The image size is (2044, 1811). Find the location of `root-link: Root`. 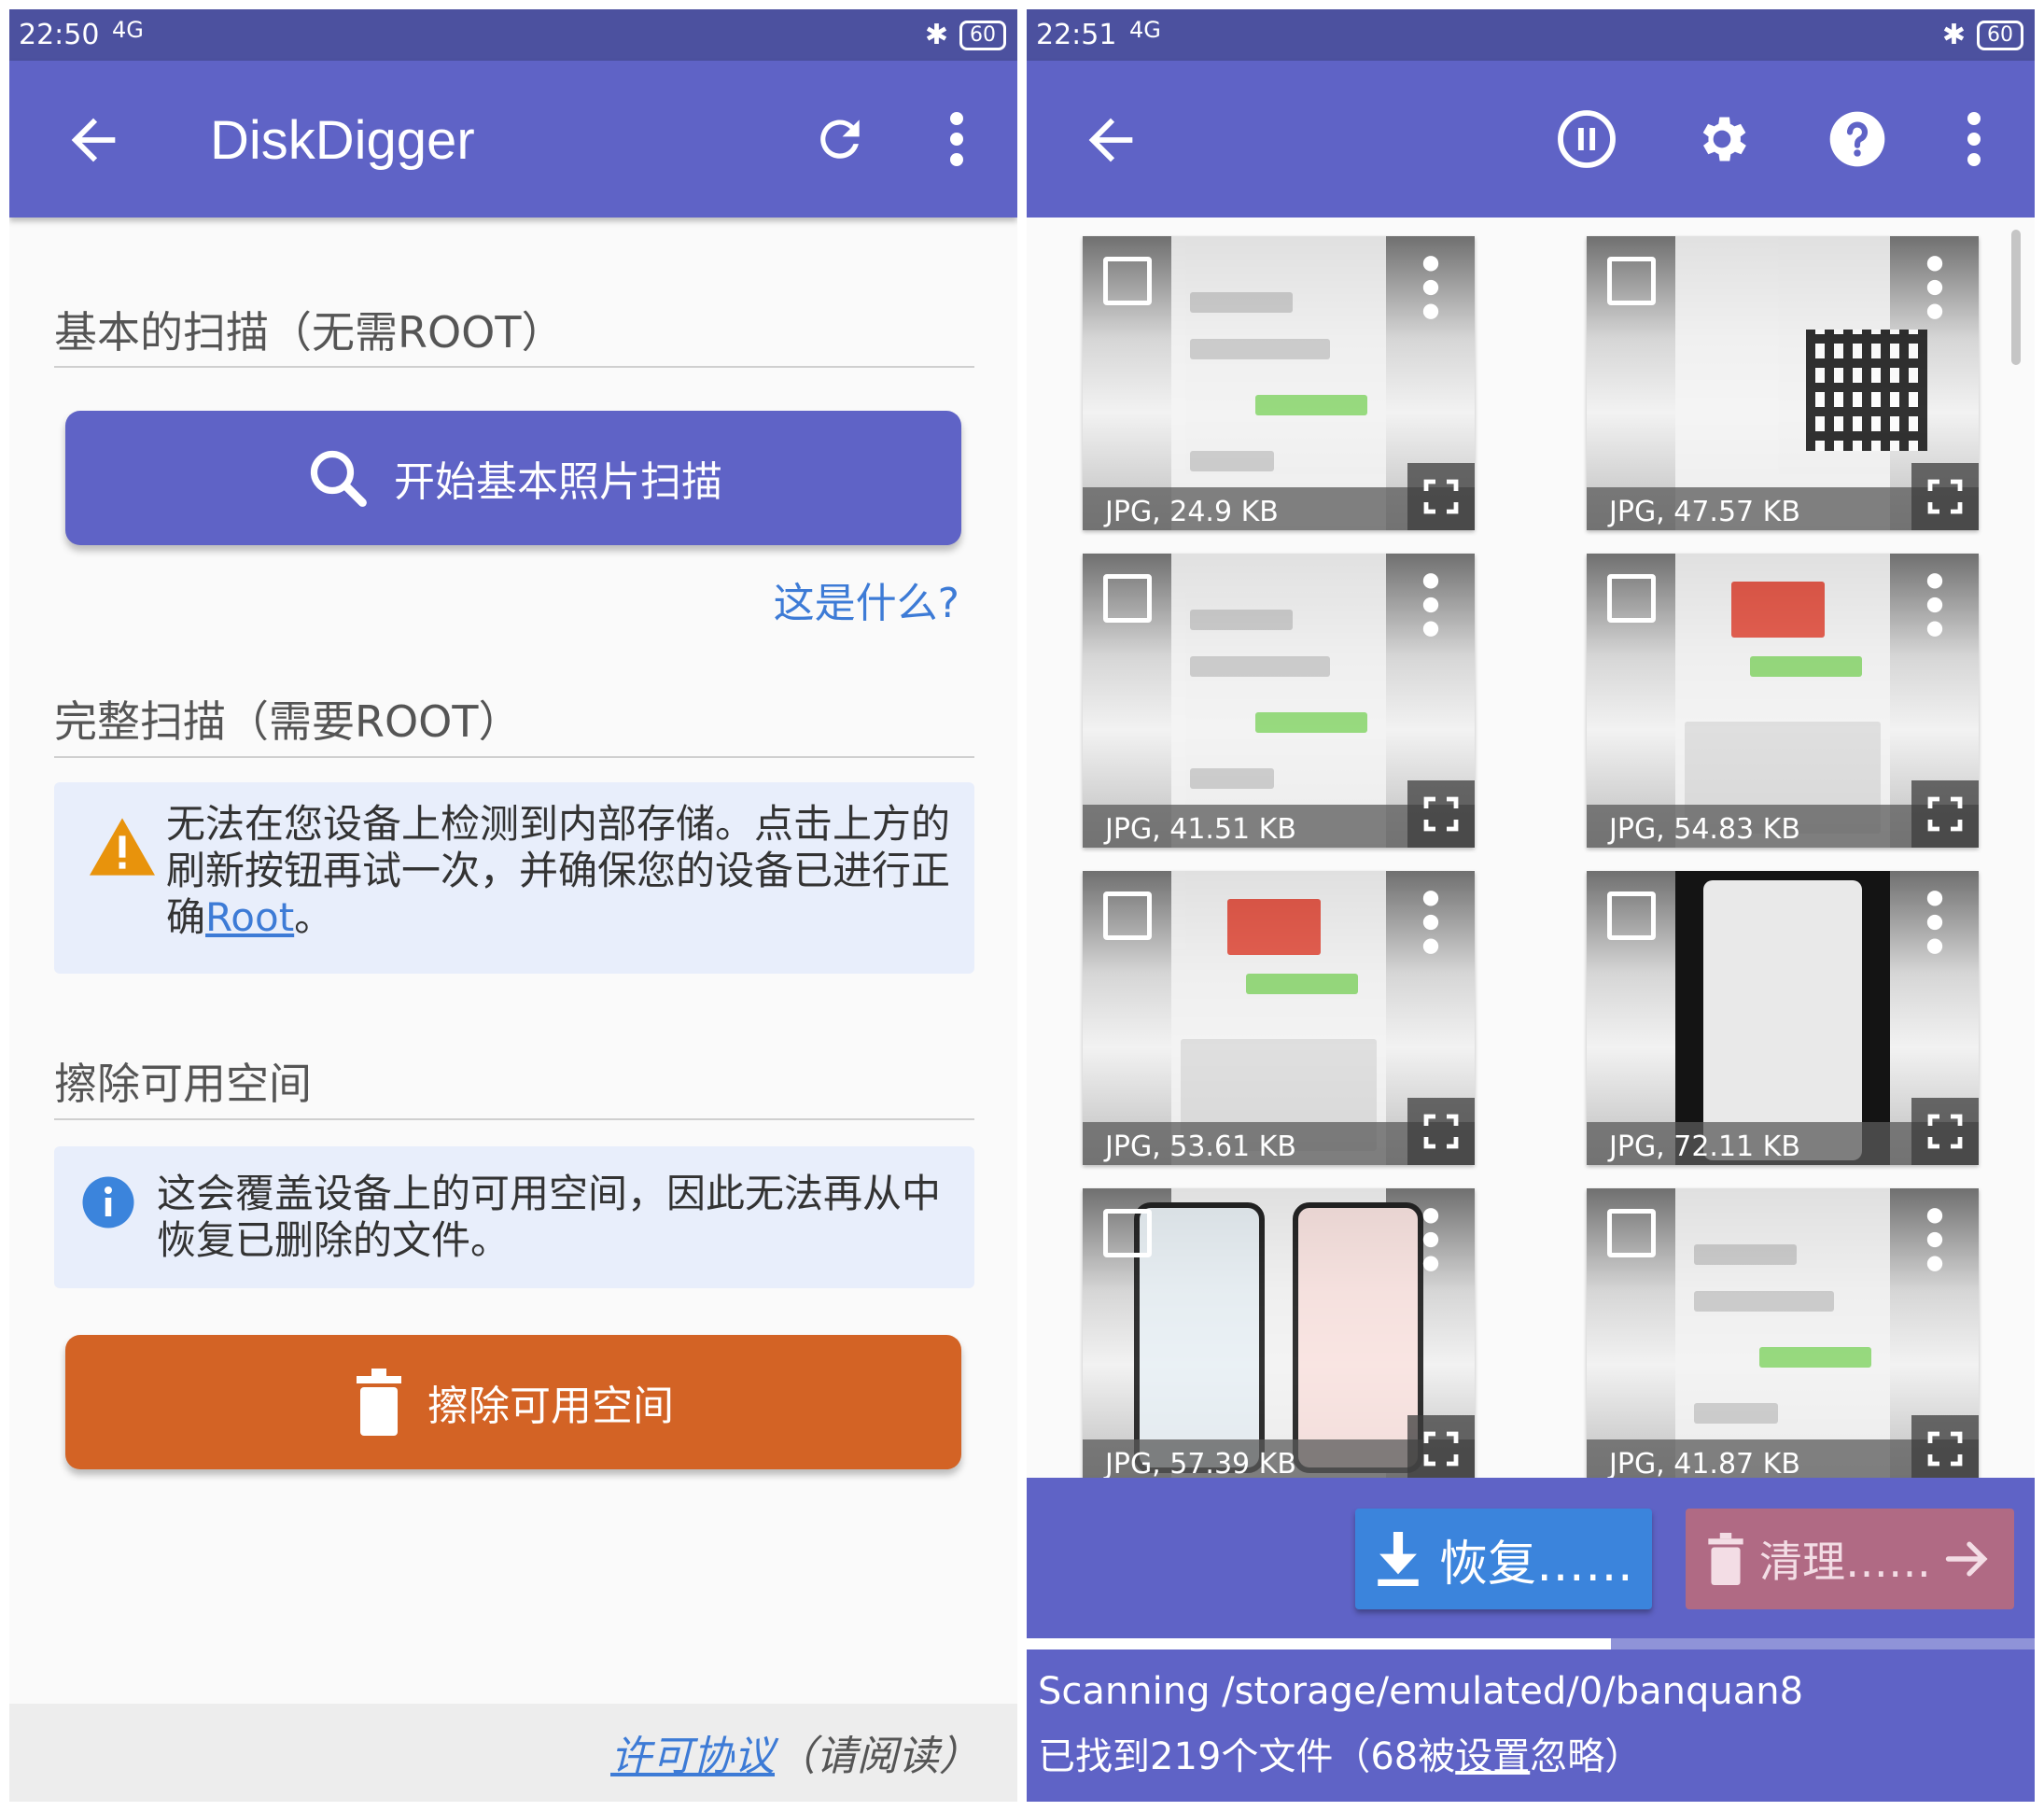

root-link: Root is located at coordinates (249, 917).